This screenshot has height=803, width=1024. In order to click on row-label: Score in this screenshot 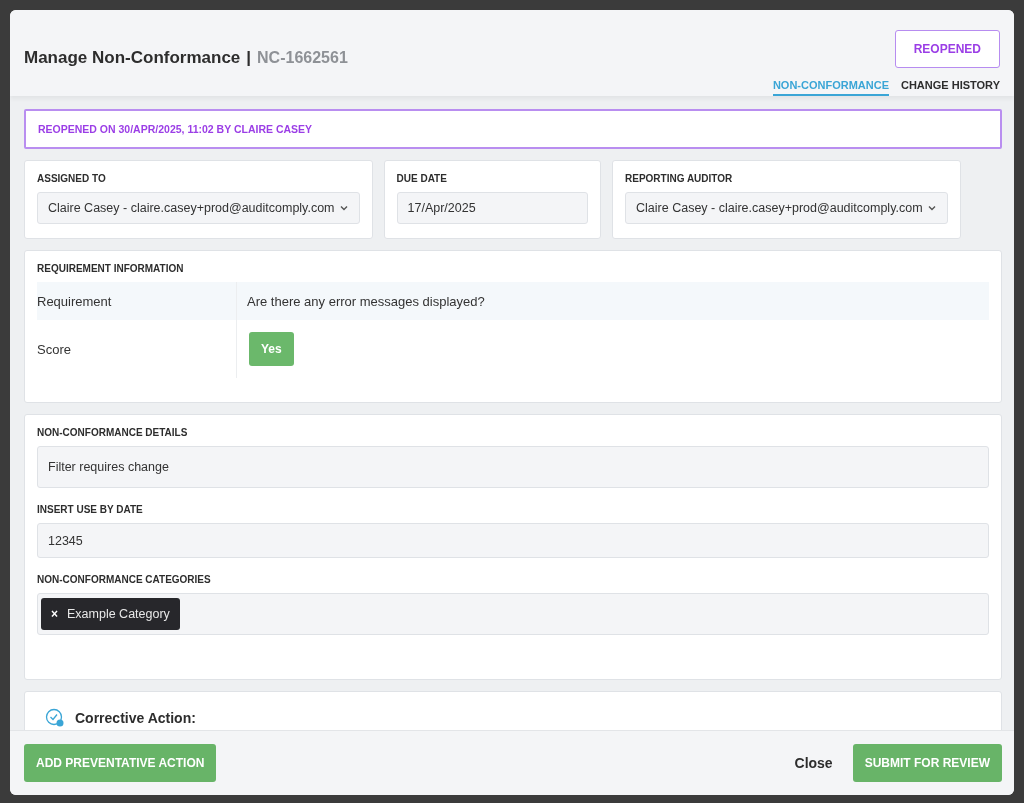, I will do `click(137, 349)`.